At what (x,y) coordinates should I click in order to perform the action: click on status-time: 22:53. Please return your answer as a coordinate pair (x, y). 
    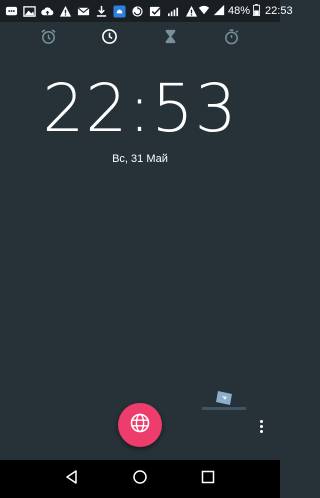
    Looking at the image, I should click on (279, 11).